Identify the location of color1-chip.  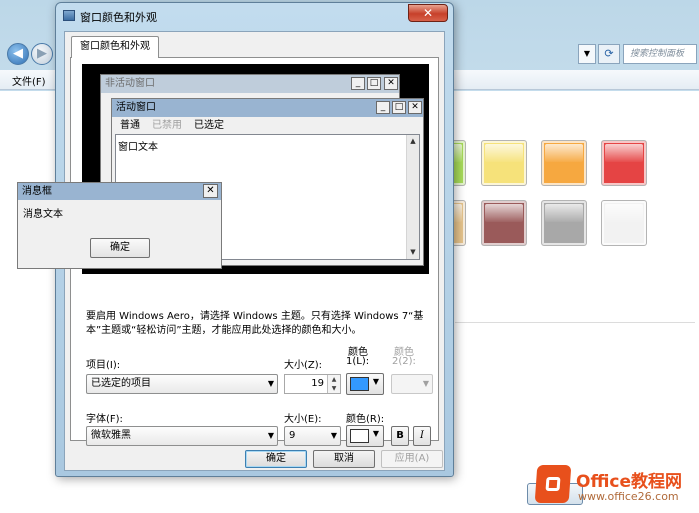
(359, 384).